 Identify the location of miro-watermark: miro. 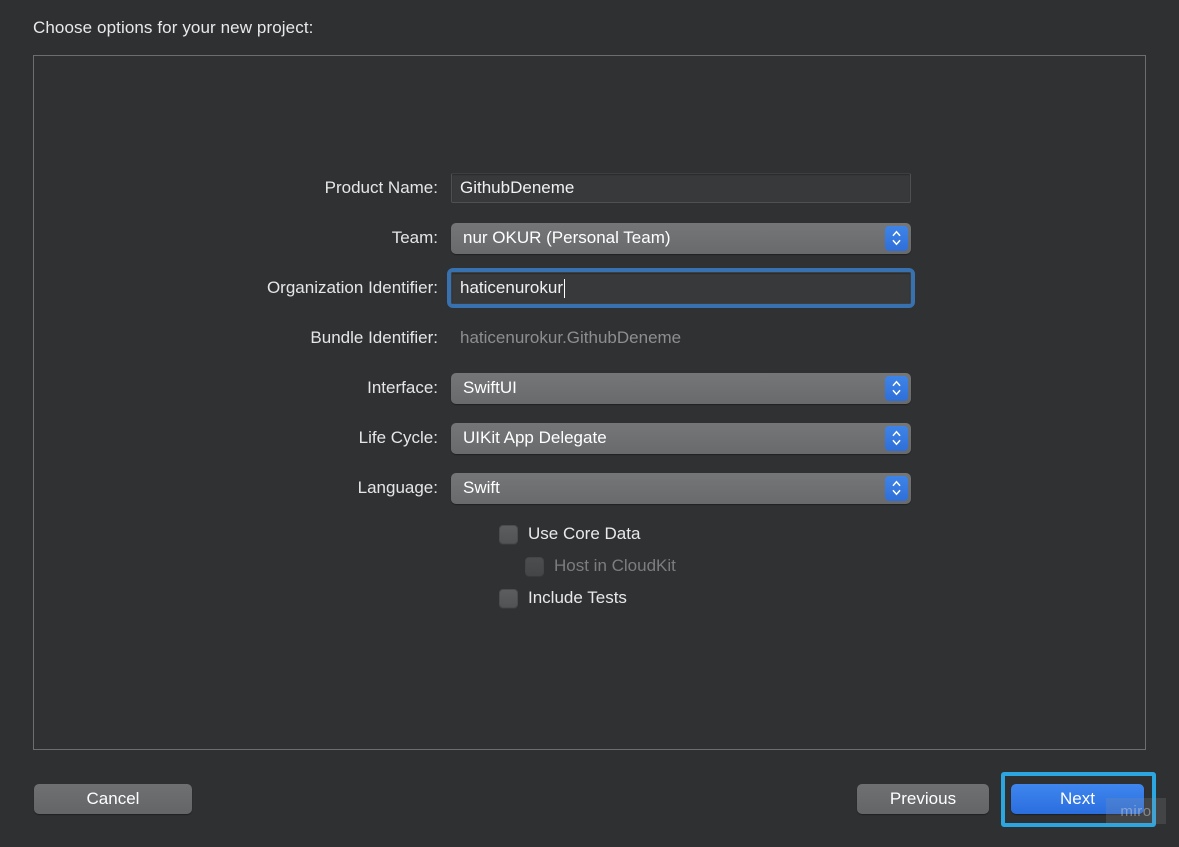
(1136, 811).